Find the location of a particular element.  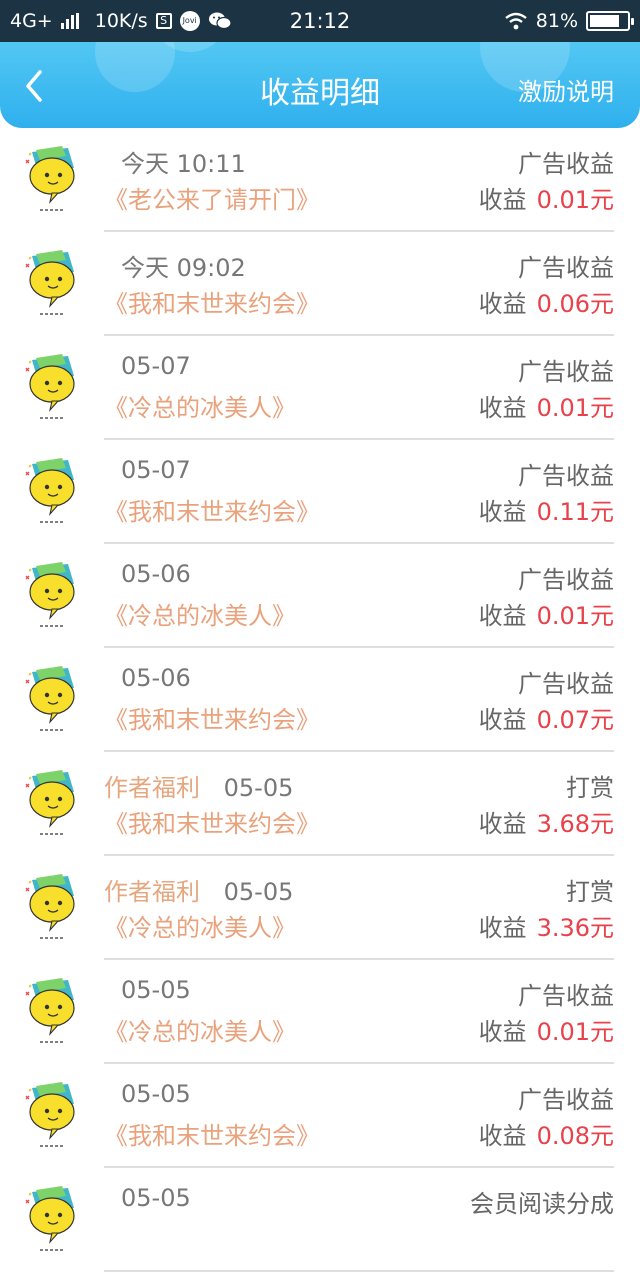

jovi-icon: Jovi is located at coordinates (189, 21).